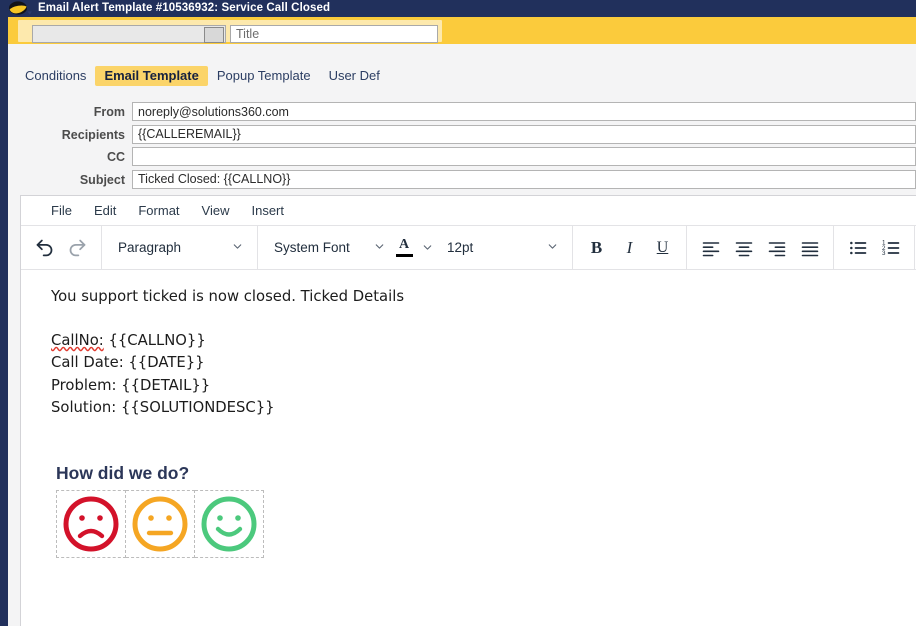  I want to click on toolbar-group-style: B I U, so click(630, 247).